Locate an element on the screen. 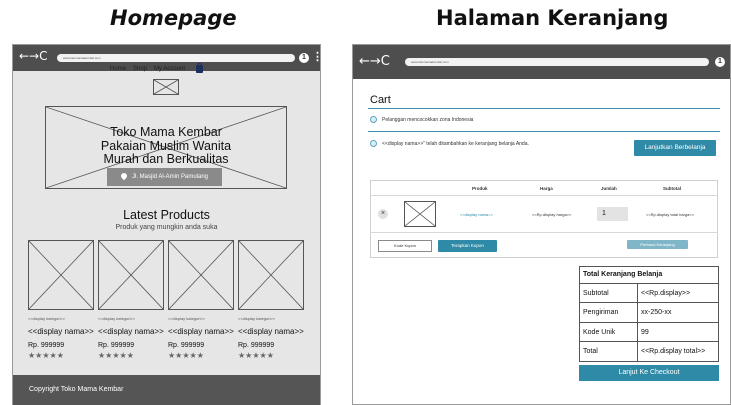 The image size is (731, 405). column-header-subtotal: Subtotal is located at coordinates (672, 188).